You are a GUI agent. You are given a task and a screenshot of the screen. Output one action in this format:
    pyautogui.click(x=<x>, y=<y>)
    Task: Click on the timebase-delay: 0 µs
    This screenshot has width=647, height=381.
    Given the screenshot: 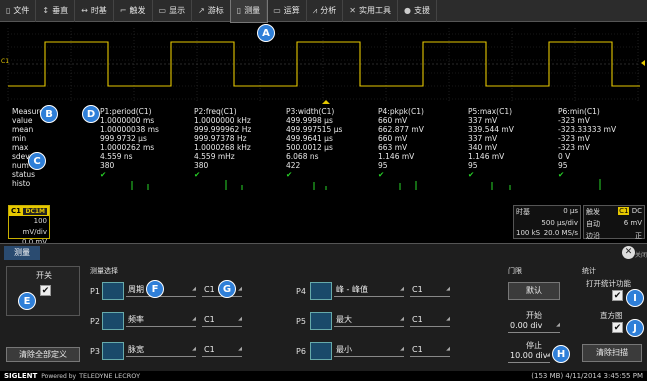 What is the action you would take?
    pyautogui.click(x=570, y=211)
    